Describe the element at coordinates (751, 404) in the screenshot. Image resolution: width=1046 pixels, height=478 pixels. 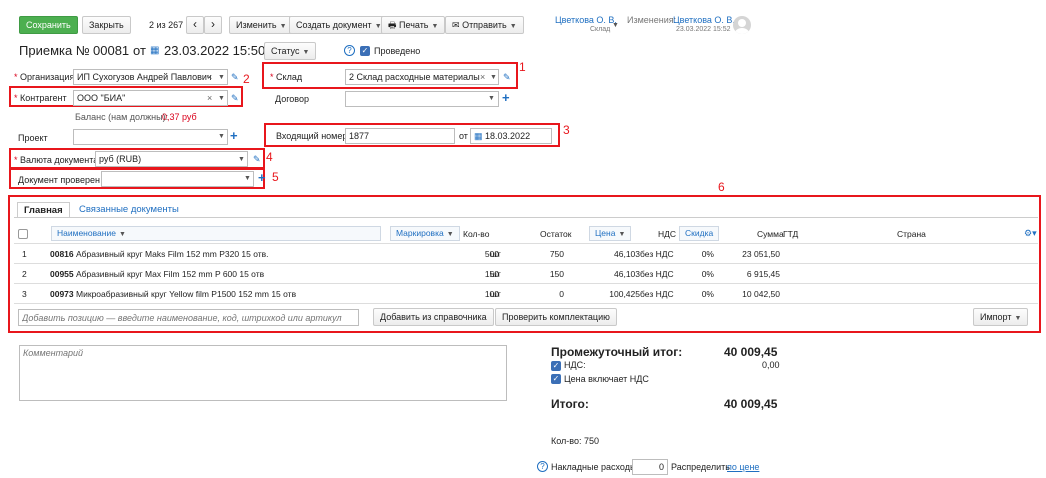
I see `total-value: 40 009,45` at that location.